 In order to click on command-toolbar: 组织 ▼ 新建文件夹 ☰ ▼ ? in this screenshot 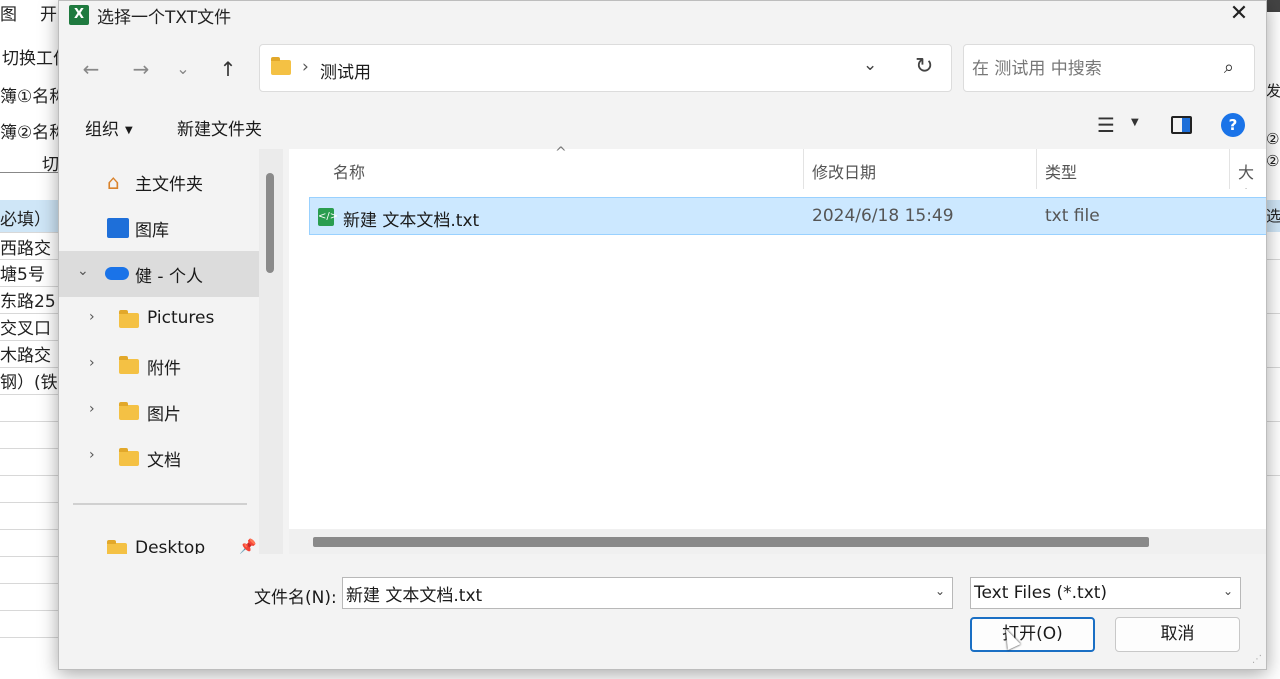, I will do `click(662, 127)`.